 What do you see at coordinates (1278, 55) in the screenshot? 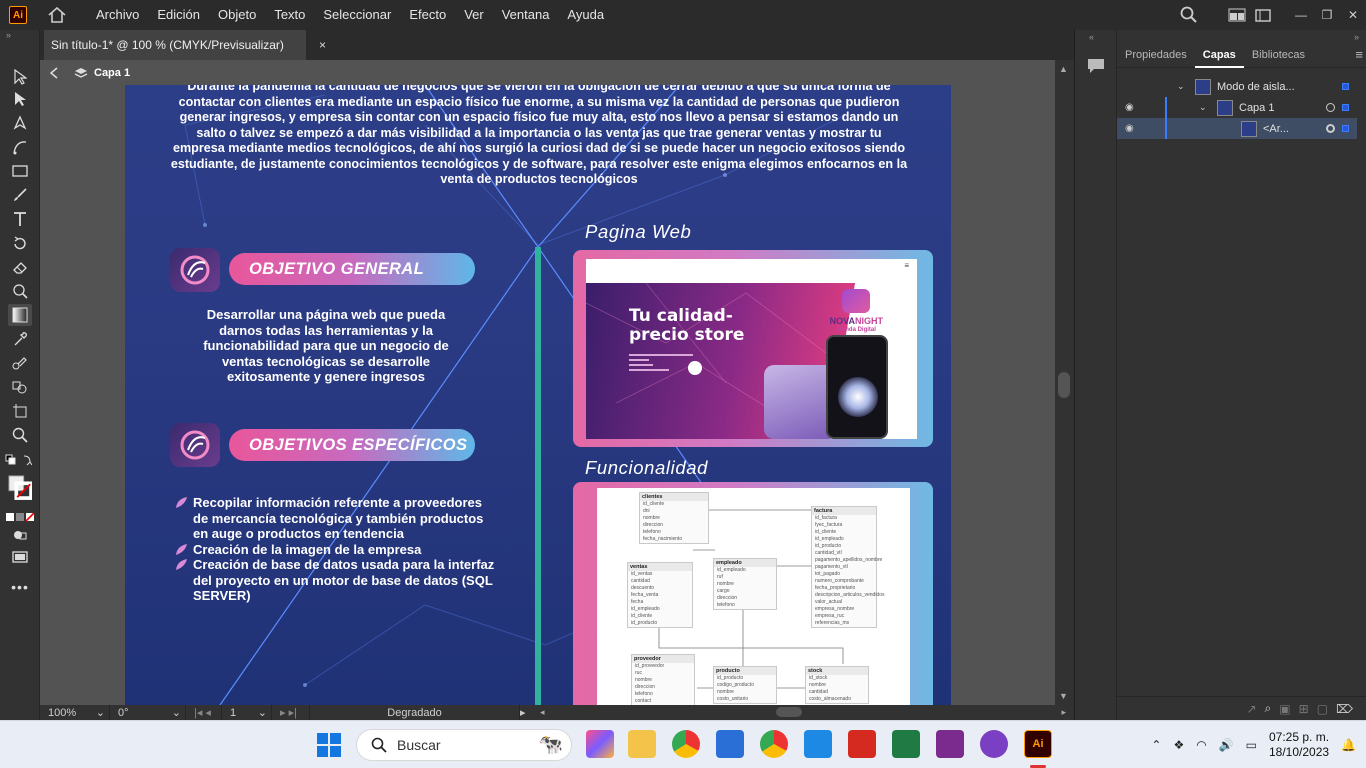
I see `tab-bibliotecas: Bibliotecas` at bounding box center [1278, 55].